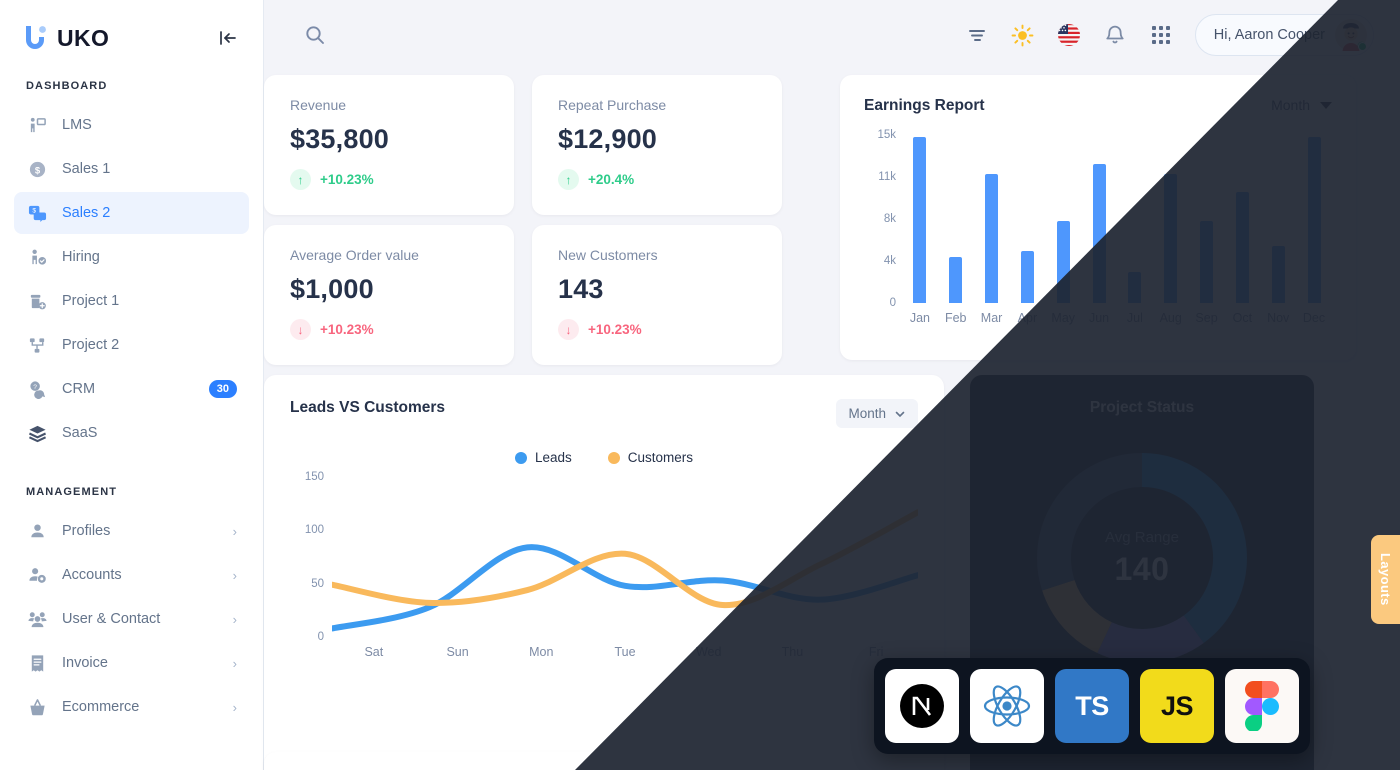 This screenshot has width=1400, height=770. I want to click on stat-title: Average Order value, so click(354, 255).